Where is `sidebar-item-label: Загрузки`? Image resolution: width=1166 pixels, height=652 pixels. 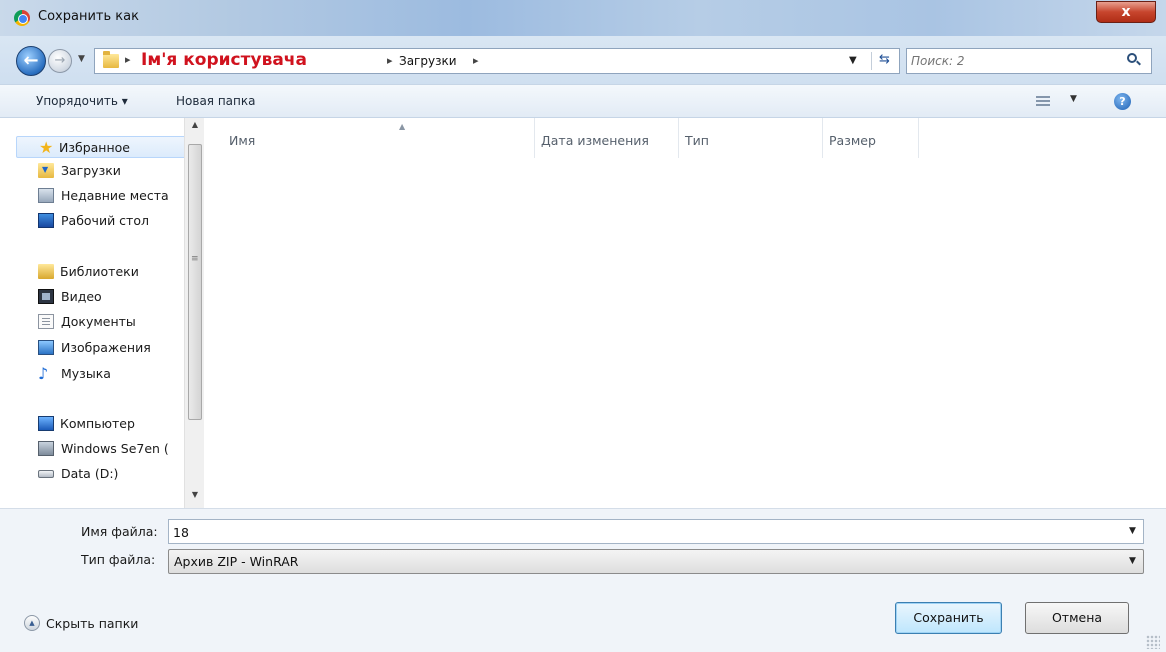 sidebar-item-label: Загрузки is located at coordinates (91, 170).